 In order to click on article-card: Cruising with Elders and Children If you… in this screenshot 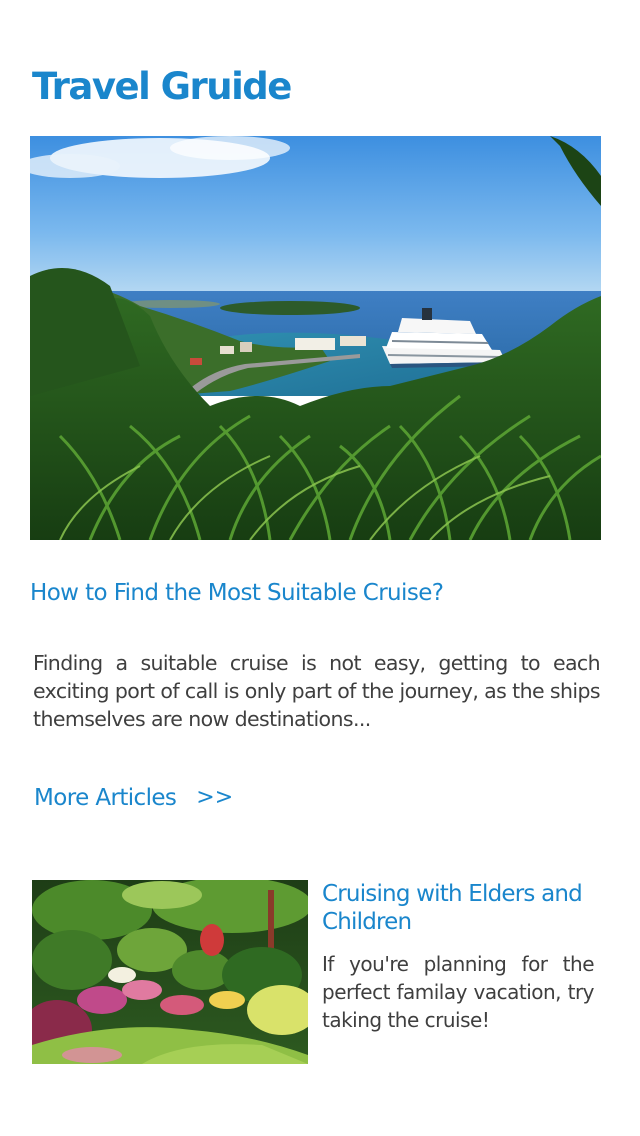, I will do `click(316, 973)`.